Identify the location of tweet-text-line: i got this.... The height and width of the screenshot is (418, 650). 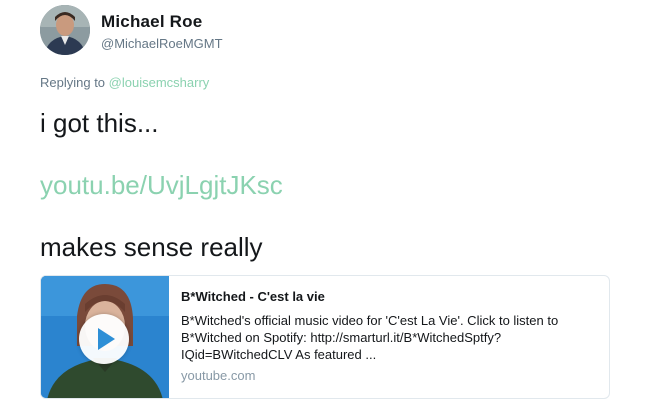
(99, 123).